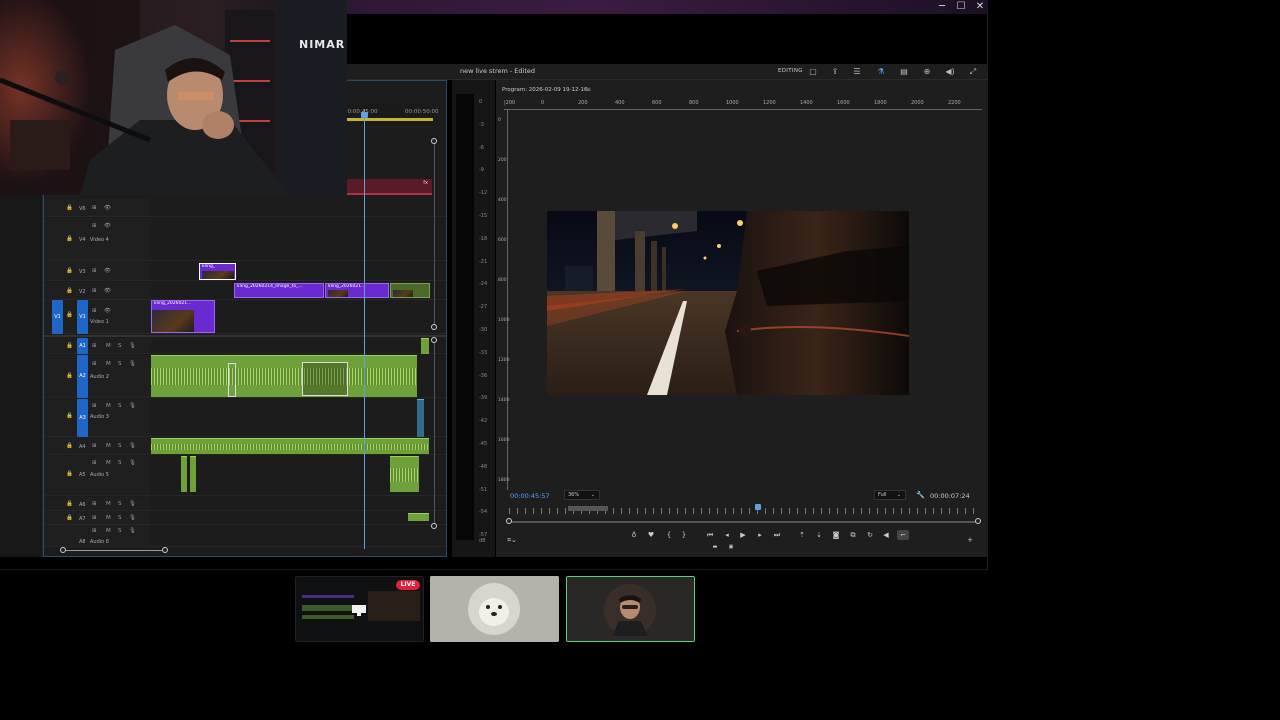 The height and width of the screenshot is (720, 1280). Describe the element at coordinates (634, 535) in the screenshot. I see `marker-icon: ♁` at that location.